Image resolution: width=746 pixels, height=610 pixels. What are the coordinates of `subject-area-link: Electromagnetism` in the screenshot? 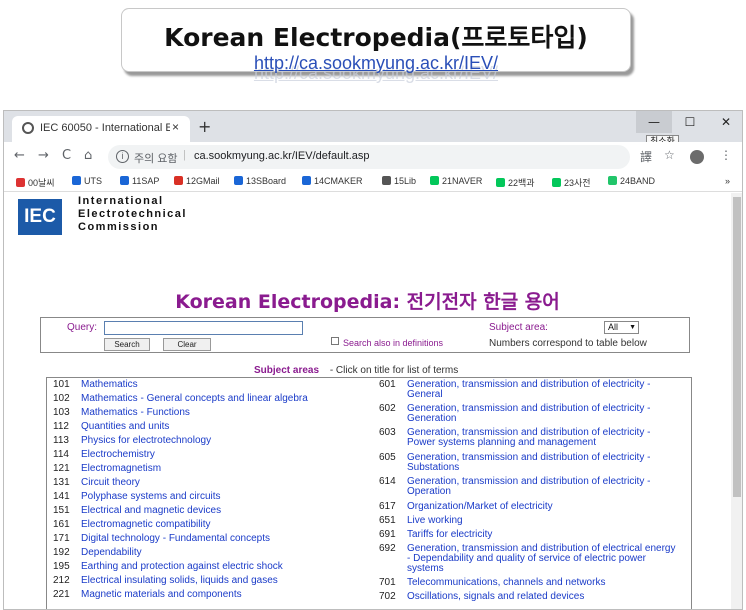 It's located at (216, 469).